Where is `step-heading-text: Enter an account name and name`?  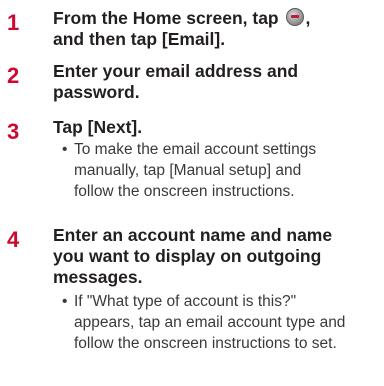 step-heading-text: Enter an account name and name is located at coordinates (193, 235).